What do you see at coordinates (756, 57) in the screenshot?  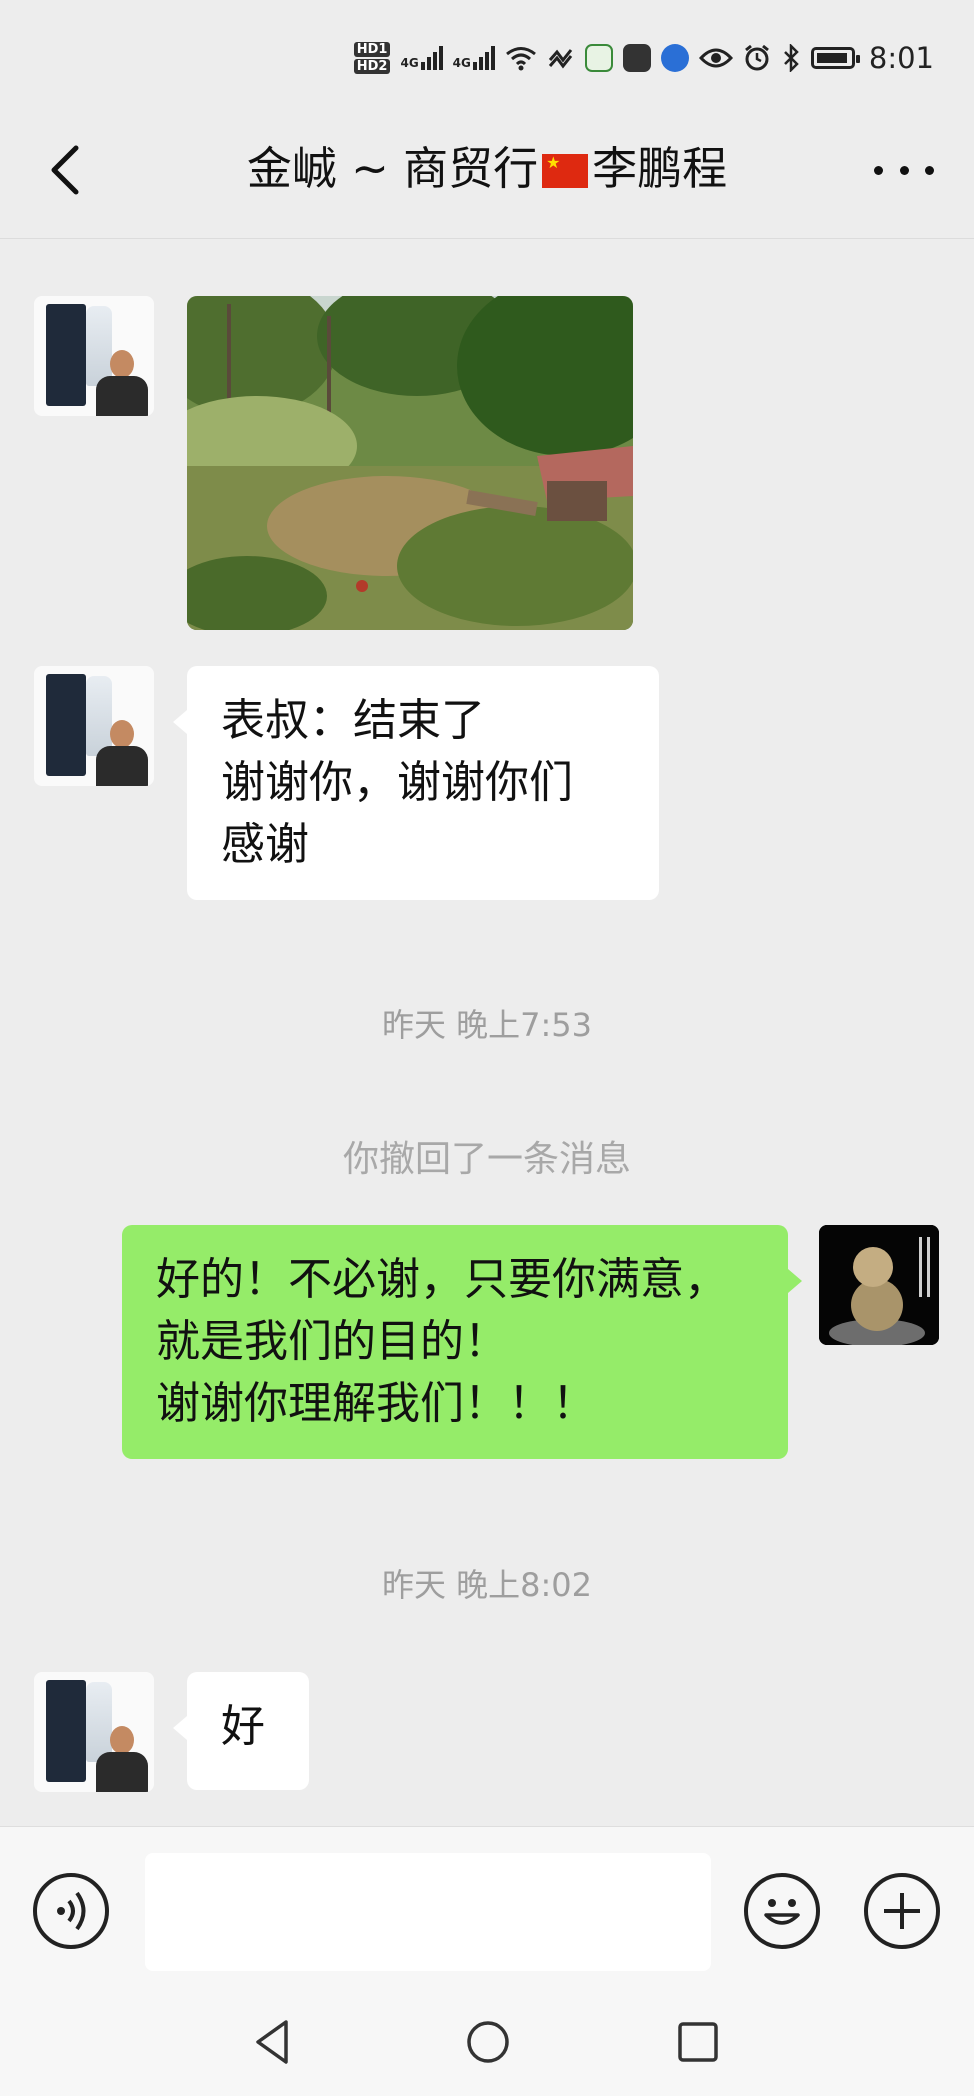 I see `alarm-icon` at bounding box center [756, 57].